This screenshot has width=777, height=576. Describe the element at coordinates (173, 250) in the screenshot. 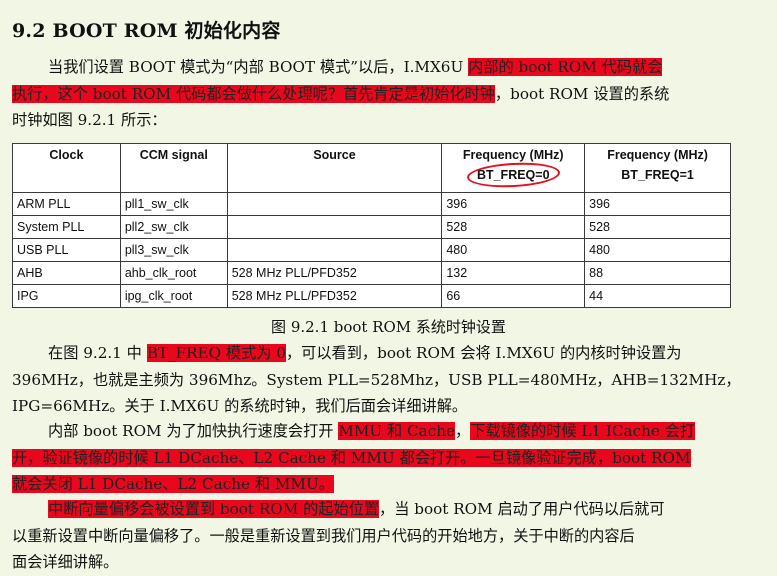

I see `table-cell: pll3_sw_clk` at that location.